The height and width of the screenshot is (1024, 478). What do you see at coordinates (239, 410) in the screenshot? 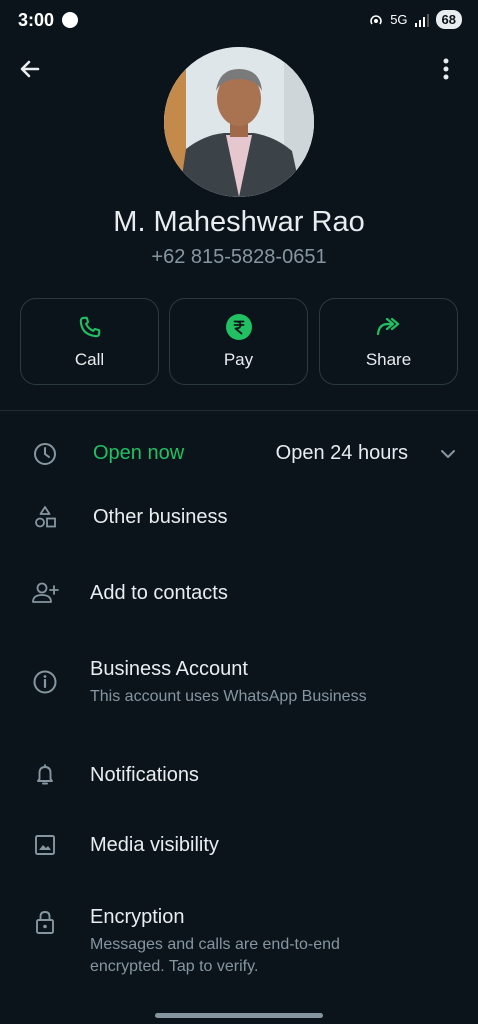
I see `section-divider` at bounding box center [239, 410].